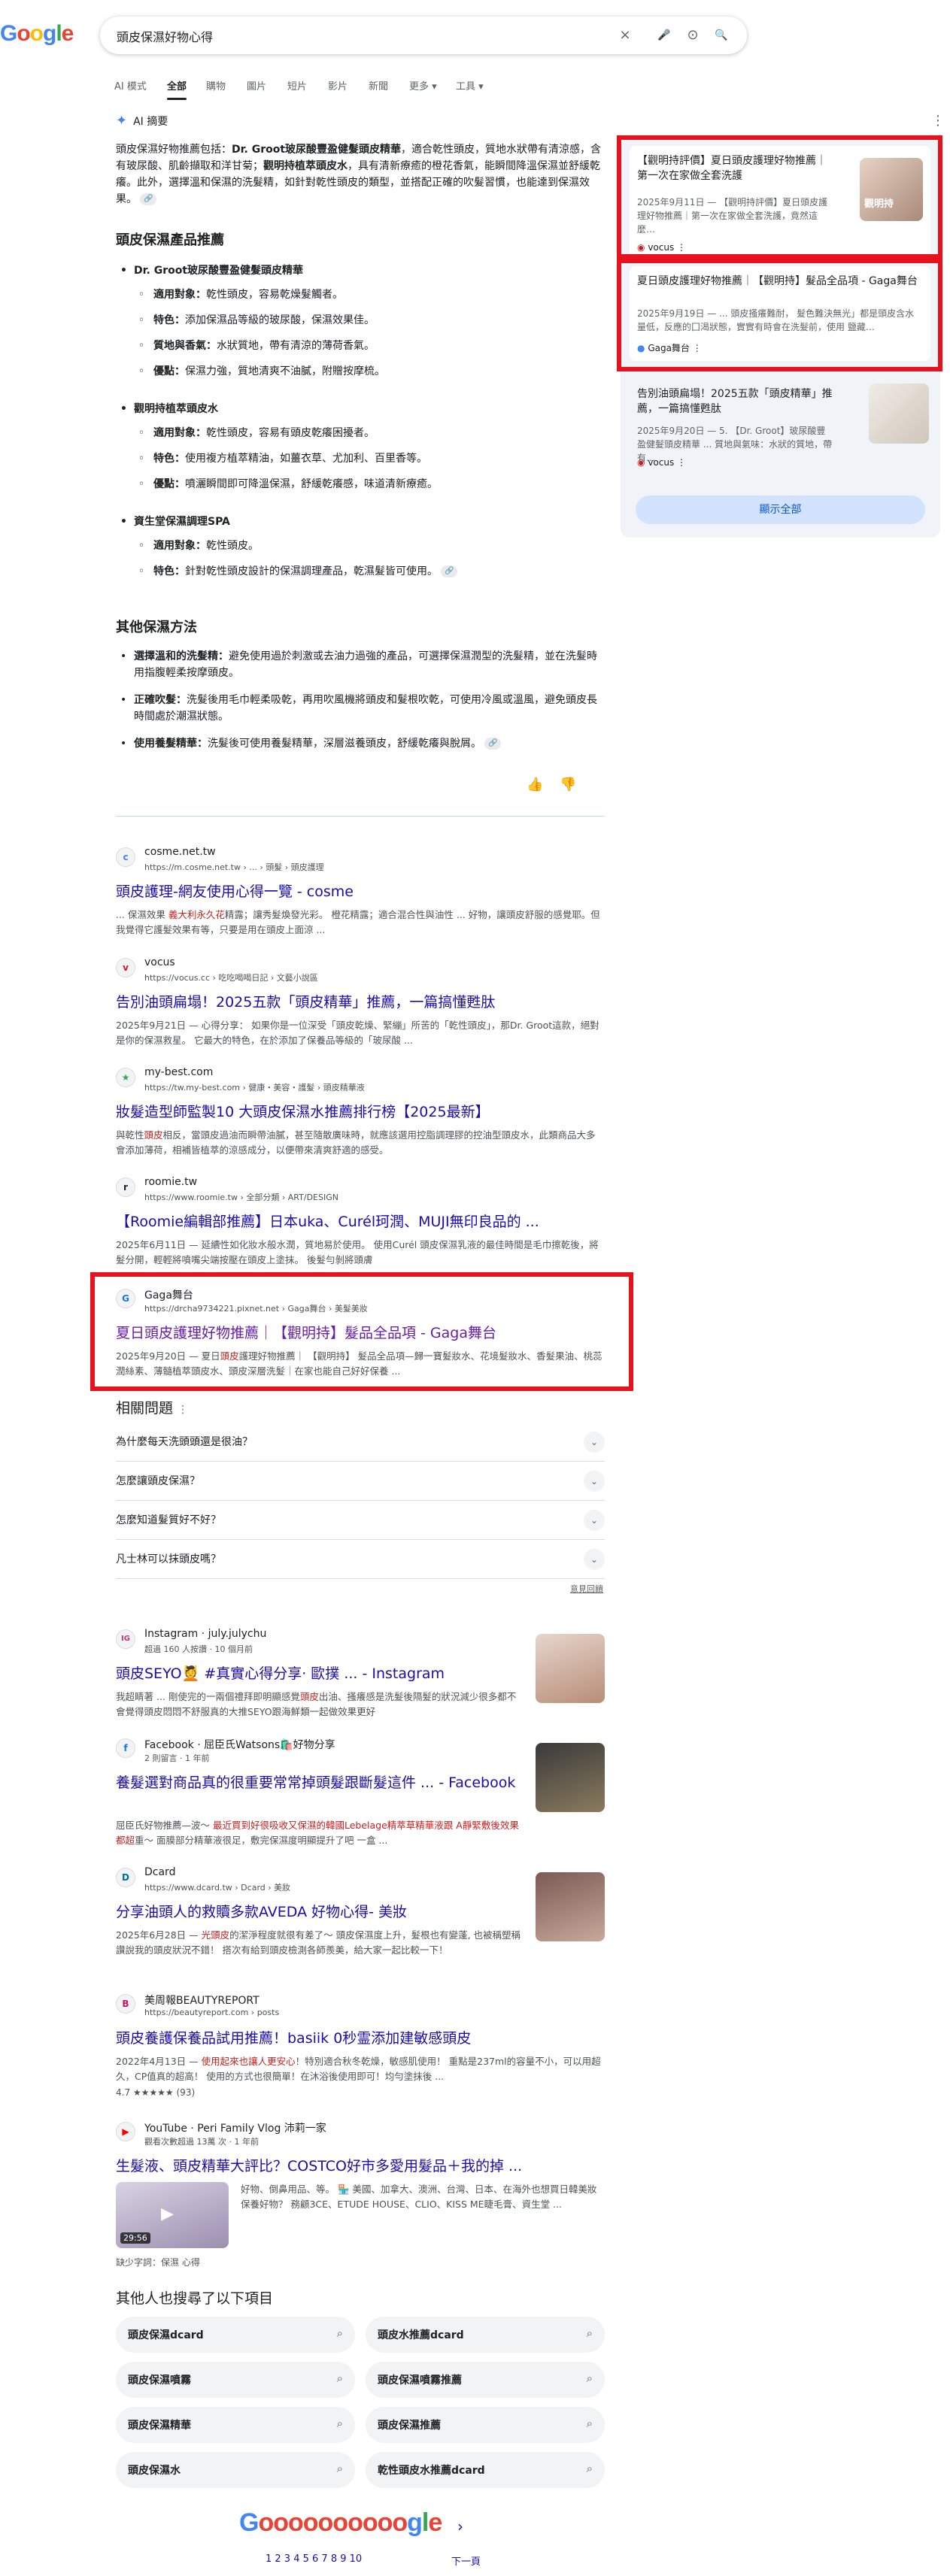  Describe the element at coordinates (470, 85) in the screenshot. I see `tab-tools: 工具 ▾` at that location.